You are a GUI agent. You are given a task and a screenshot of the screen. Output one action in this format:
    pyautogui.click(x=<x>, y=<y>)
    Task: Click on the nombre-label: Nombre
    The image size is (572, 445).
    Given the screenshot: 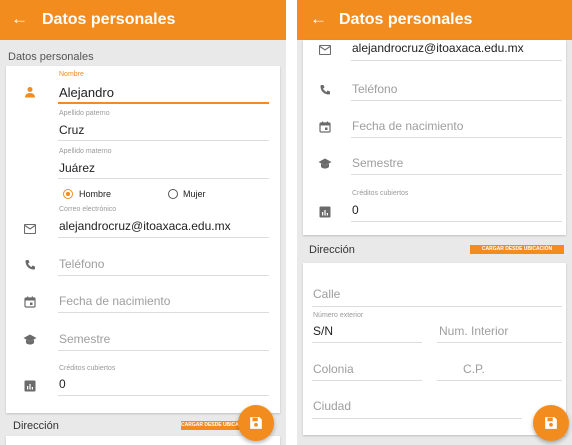 What is the action you would take?
    pyautogui.click(x=71, y=74)
    